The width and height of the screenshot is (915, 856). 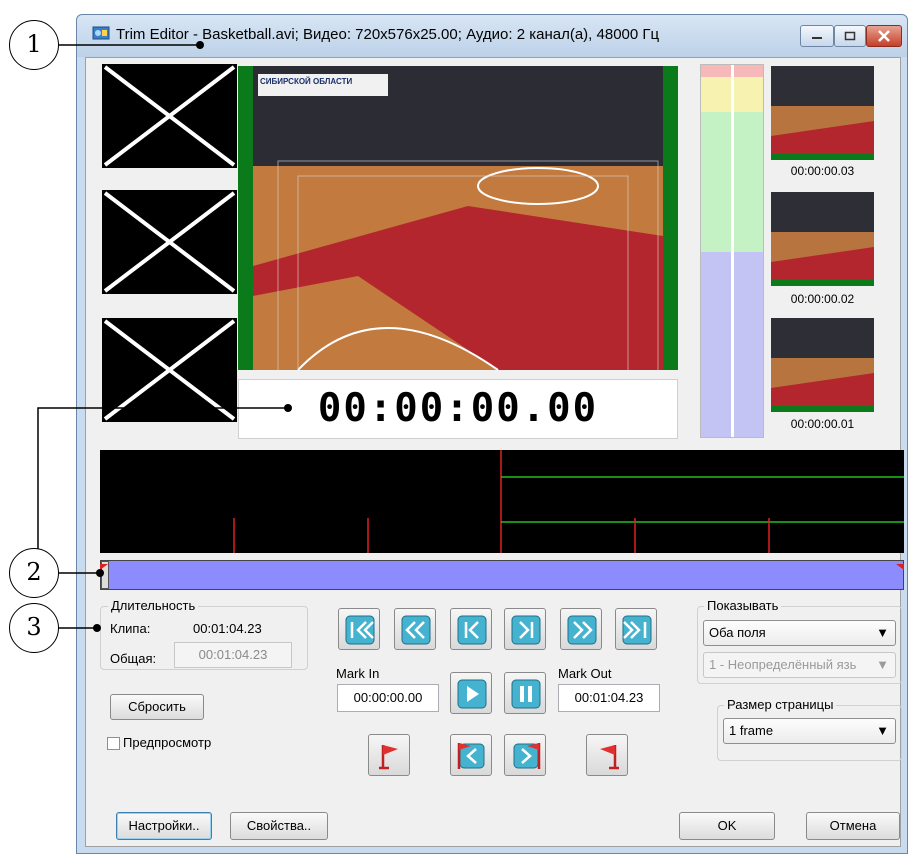 What do you see at coordinates (34, 45) in the screenshot?
I see `callout-1: 1` at bounding box center [34, 45].